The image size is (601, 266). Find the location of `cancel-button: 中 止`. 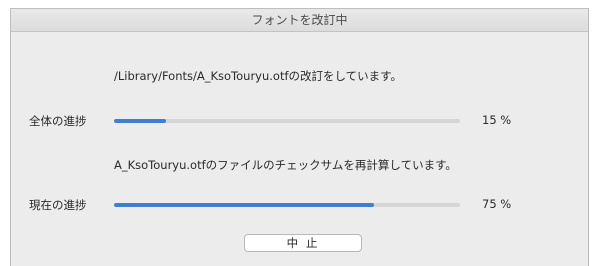

cancel-button: 中 止 is located at coordinates (303, 243).